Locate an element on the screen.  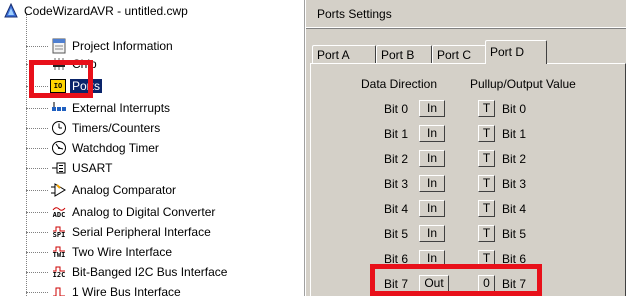
bit-row-7: Bit 7 Out 0 Bit 7 is located at coordinates (466, 284).